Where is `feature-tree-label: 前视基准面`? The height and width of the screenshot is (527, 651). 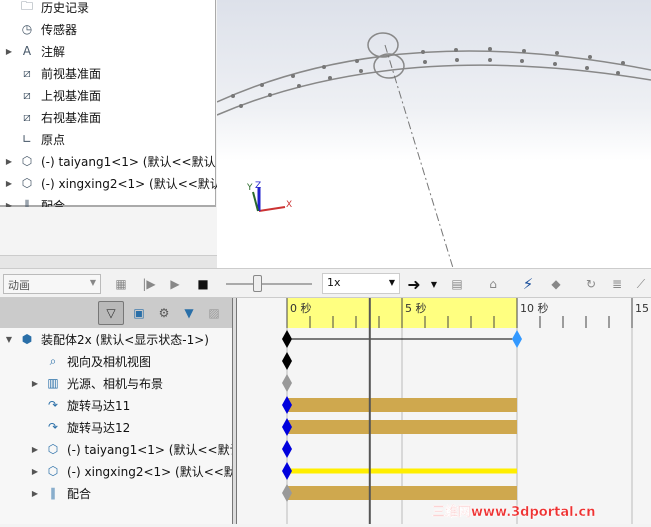
feature-tree-label: 前视基准面 is located at coordinates (71, 73).